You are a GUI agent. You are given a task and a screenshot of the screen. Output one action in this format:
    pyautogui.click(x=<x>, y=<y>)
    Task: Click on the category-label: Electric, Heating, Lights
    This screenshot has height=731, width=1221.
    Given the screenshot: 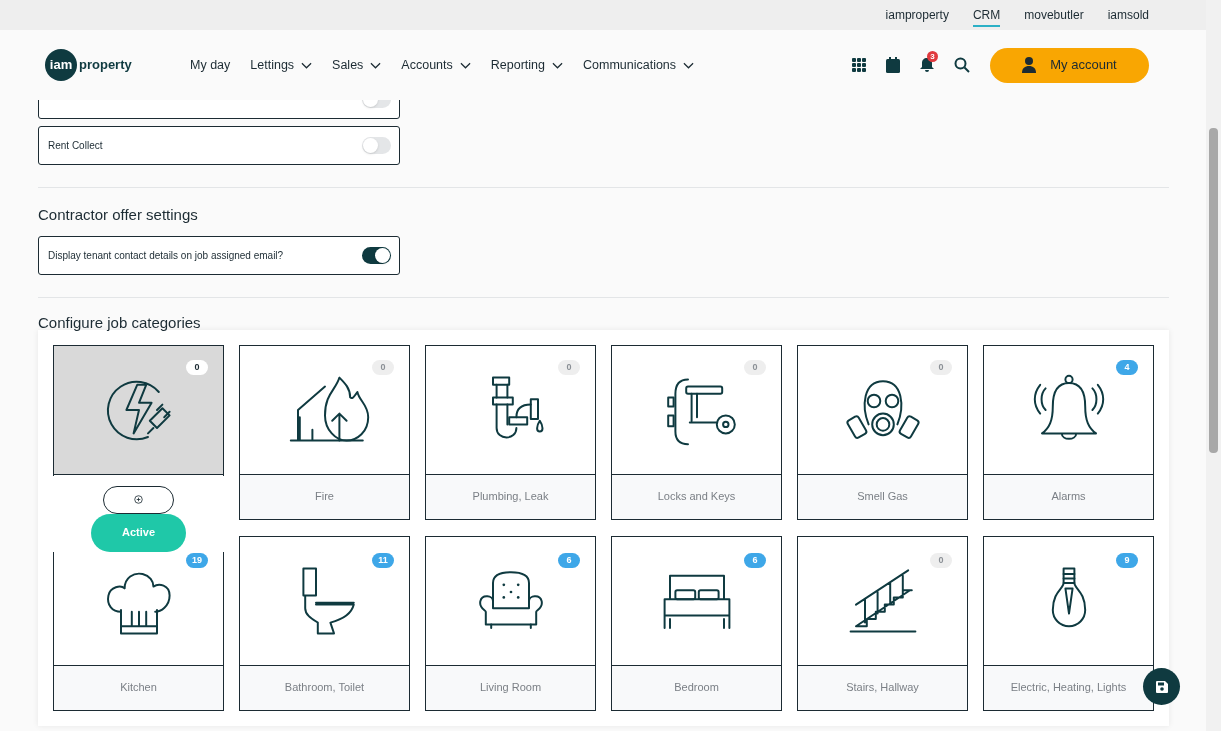 What is the action you would take?
    pyautogui.click(x=1068, y=687)
    